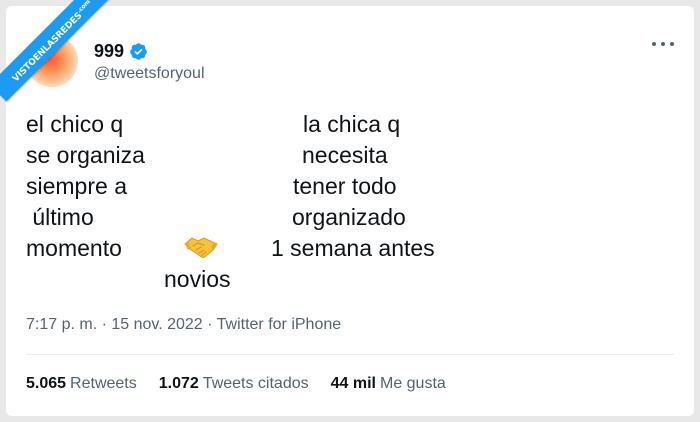  What do you see at coordinates (149, 74) in the screenshot?
I see `author-handle: @tweetsforyoul` at bounding box center [149, 74].